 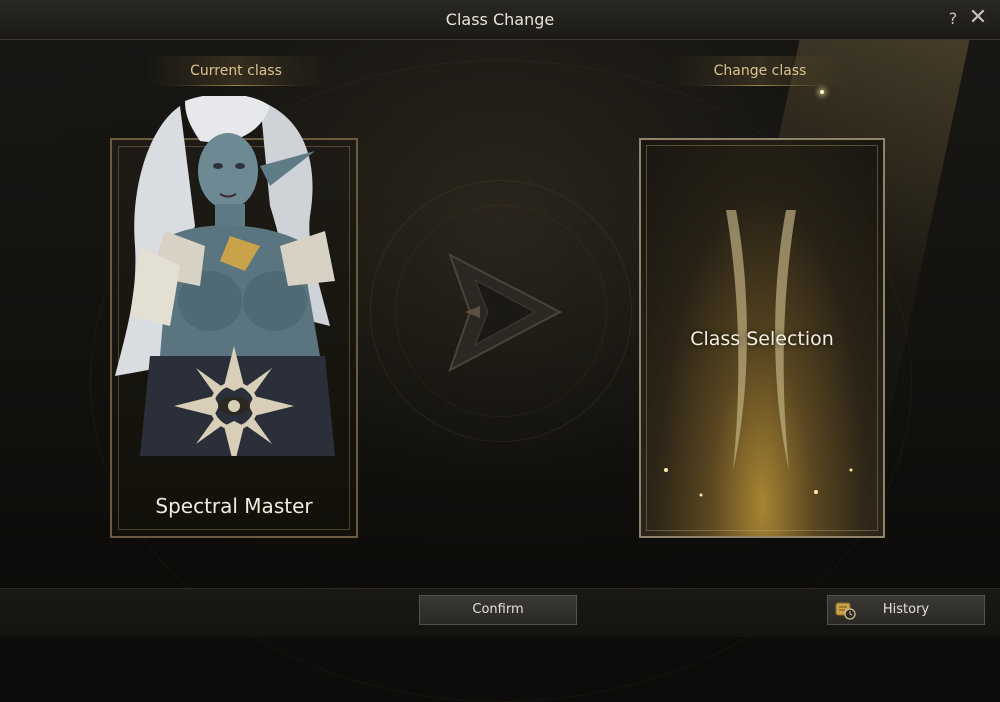 I want to click on confirm-button: Confirm, so click(x=498, y=610).